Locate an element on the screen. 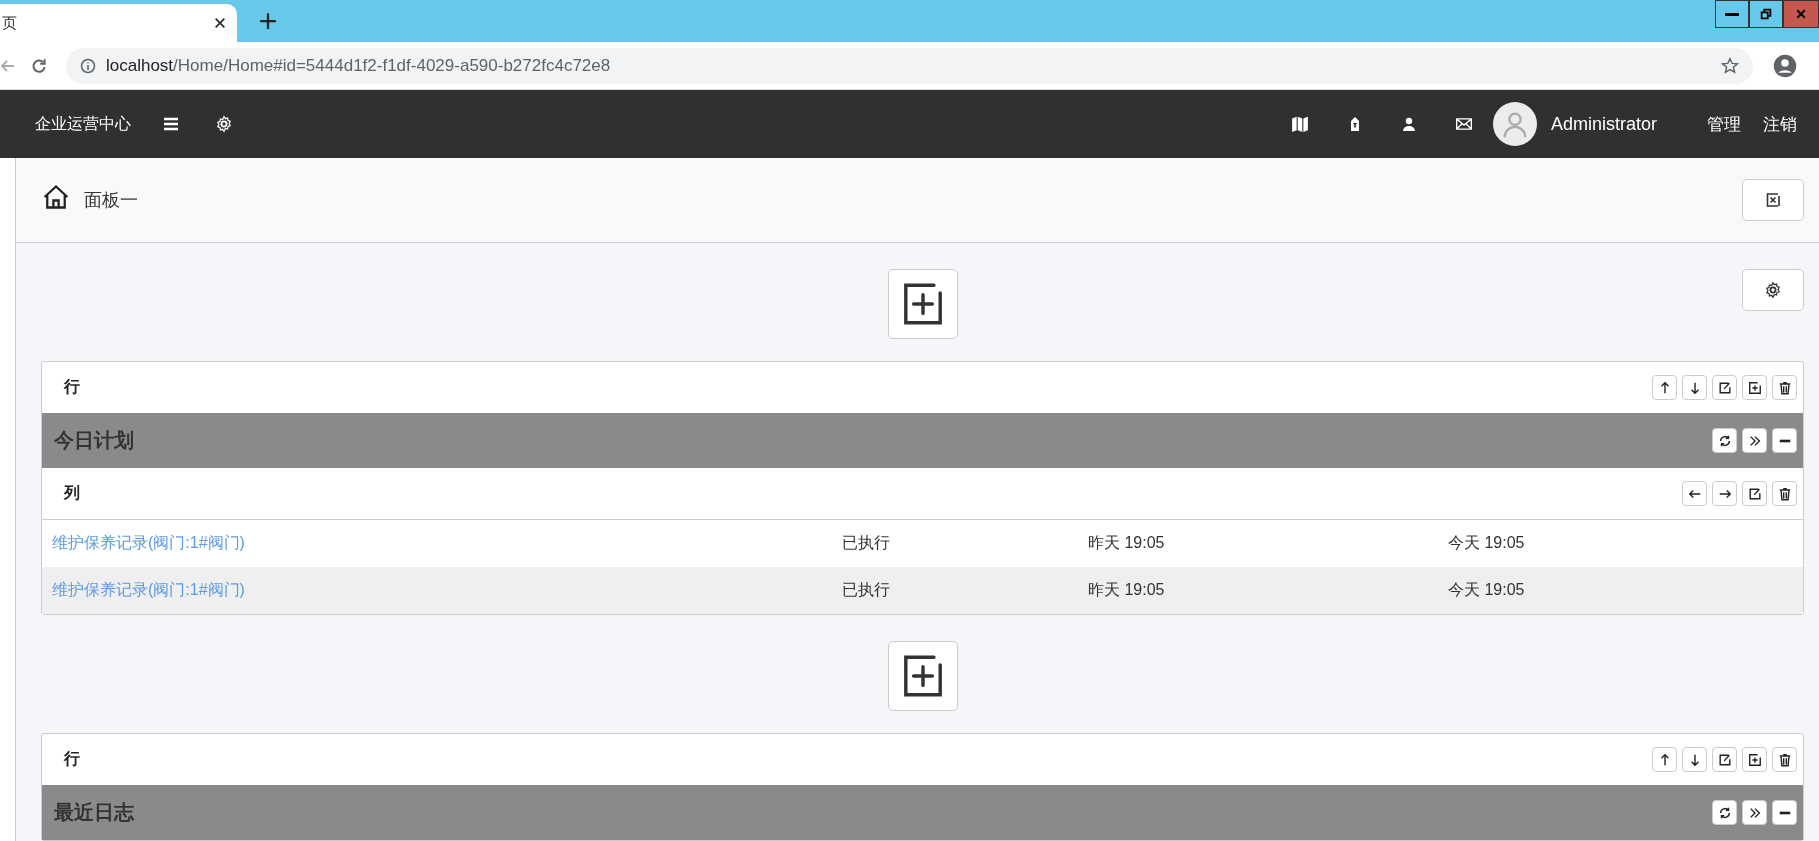  panel-title: 今日计划 is located at coordinates (94, 440).